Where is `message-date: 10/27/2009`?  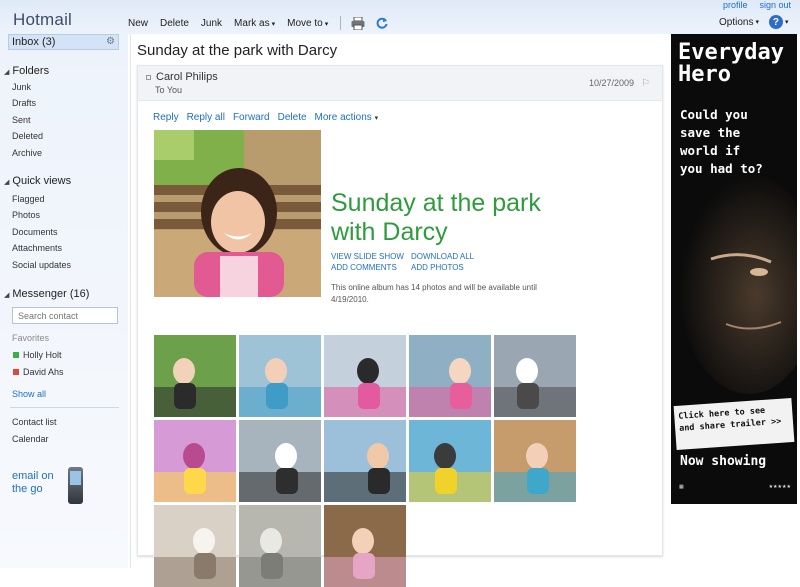
message-date: 10/27/2009 is located at coordinates (611, 83).